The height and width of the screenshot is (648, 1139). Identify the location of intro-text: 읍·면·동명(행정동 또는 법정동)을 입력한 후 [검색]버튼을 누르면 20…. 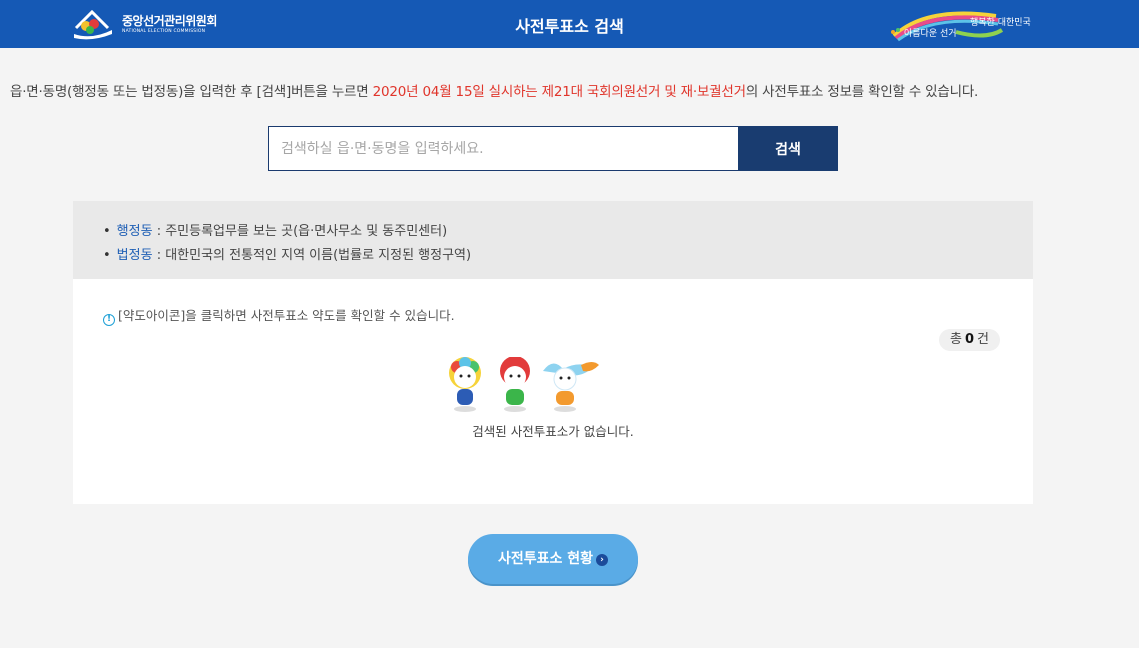
(570, 90).